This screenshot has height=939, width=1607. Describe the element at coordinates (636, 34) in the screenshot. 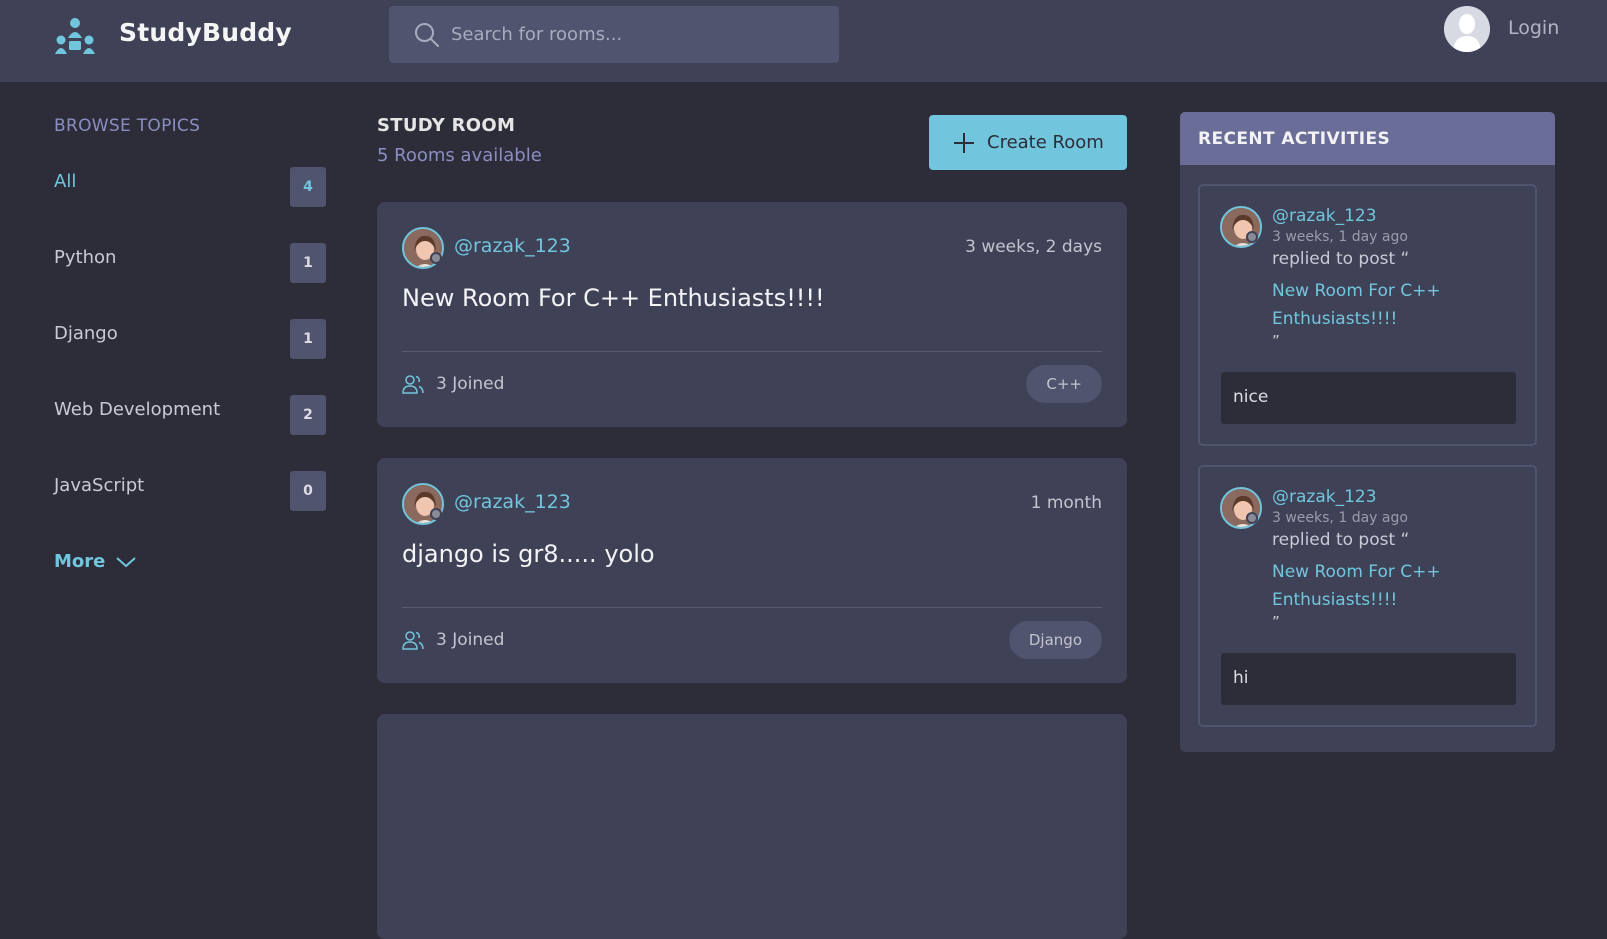

I see `search-input` at that location.